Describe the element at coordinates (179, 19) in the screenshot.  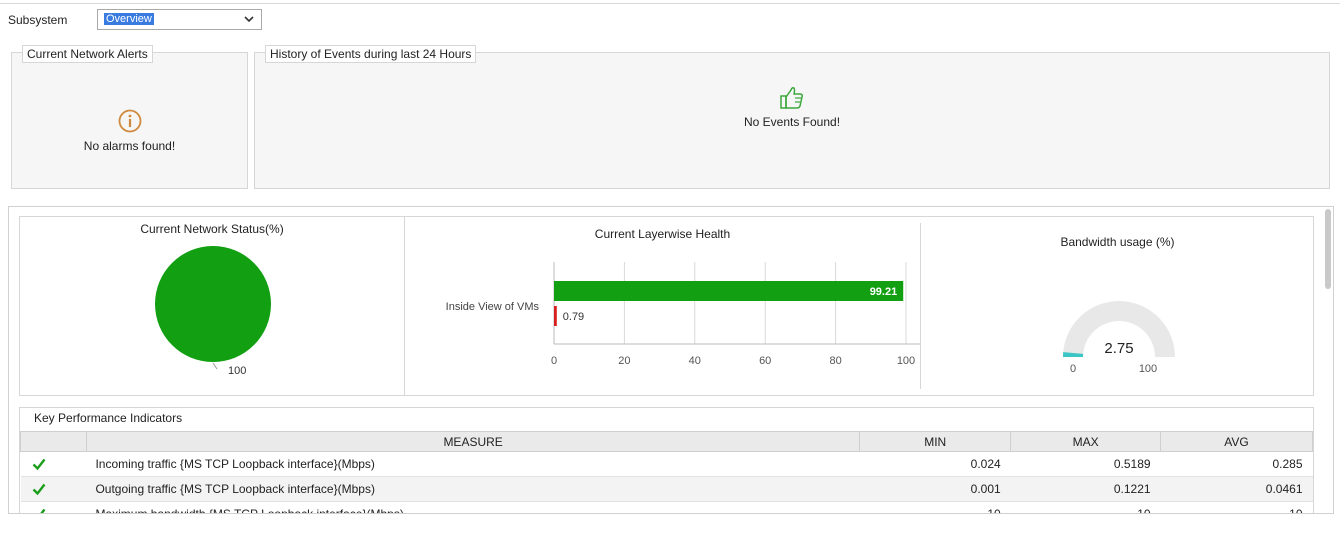
I see `subsystem-select: Overview` at that location.